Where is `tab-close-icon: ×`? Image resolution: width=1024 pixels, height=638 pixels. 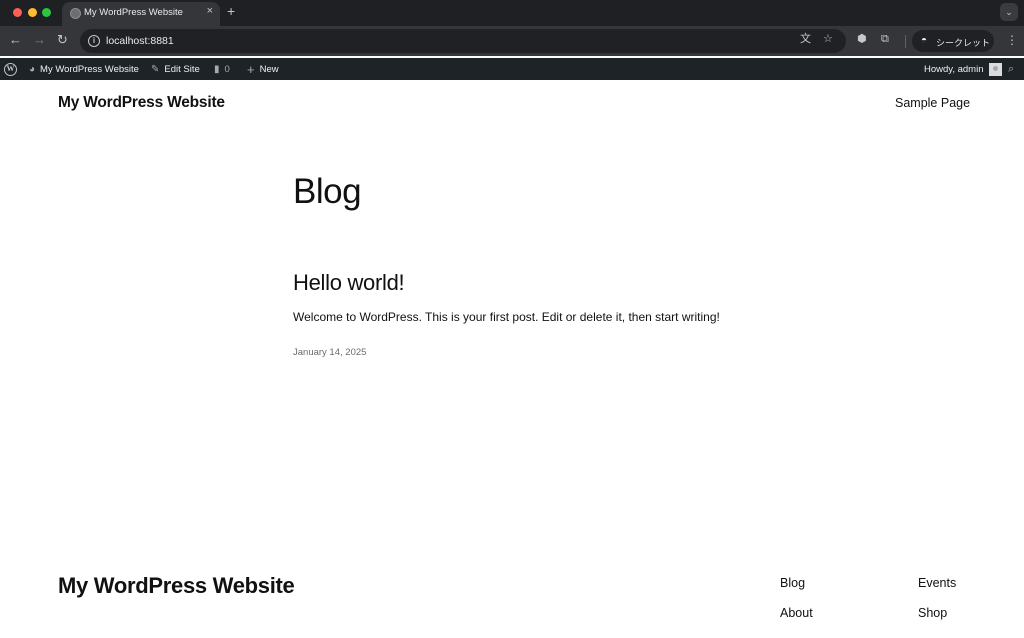 tab-close-icon: × is located at coordinates (210, 11).